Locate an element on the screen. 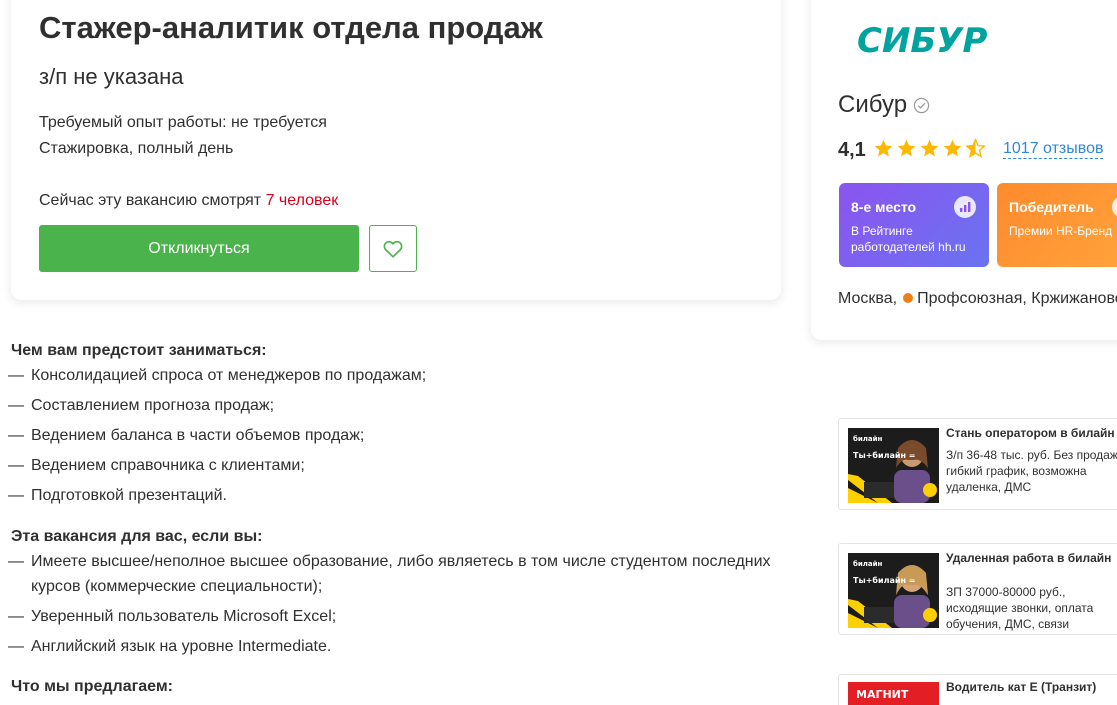 The height and width of the screenshot is (705, 1117). watching-prefix: Сейчас эту вакансию смотрят is located at coordinates (150, 200).